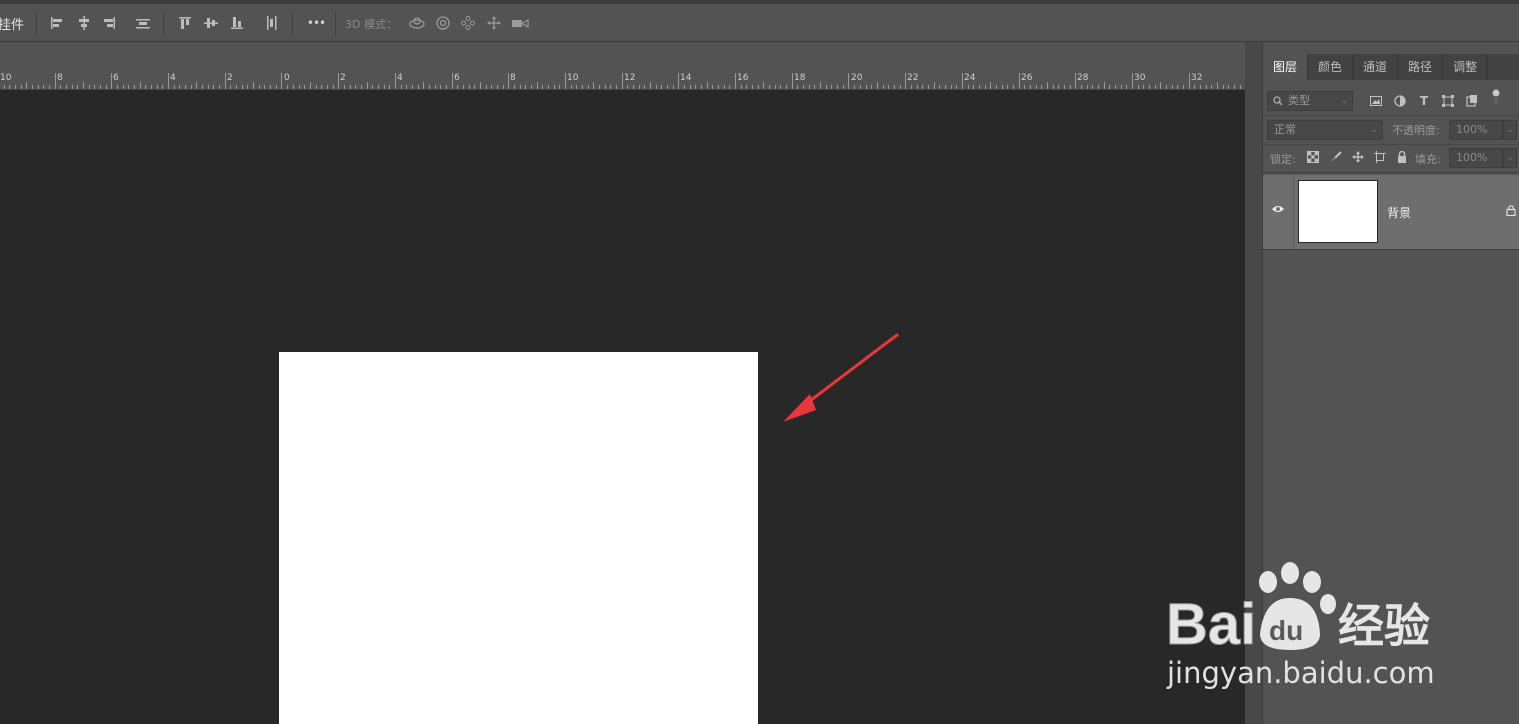 The height and width of the screenshot is (724, 1519). I want to click on filter-toggle-icon, so click(1496, 96).